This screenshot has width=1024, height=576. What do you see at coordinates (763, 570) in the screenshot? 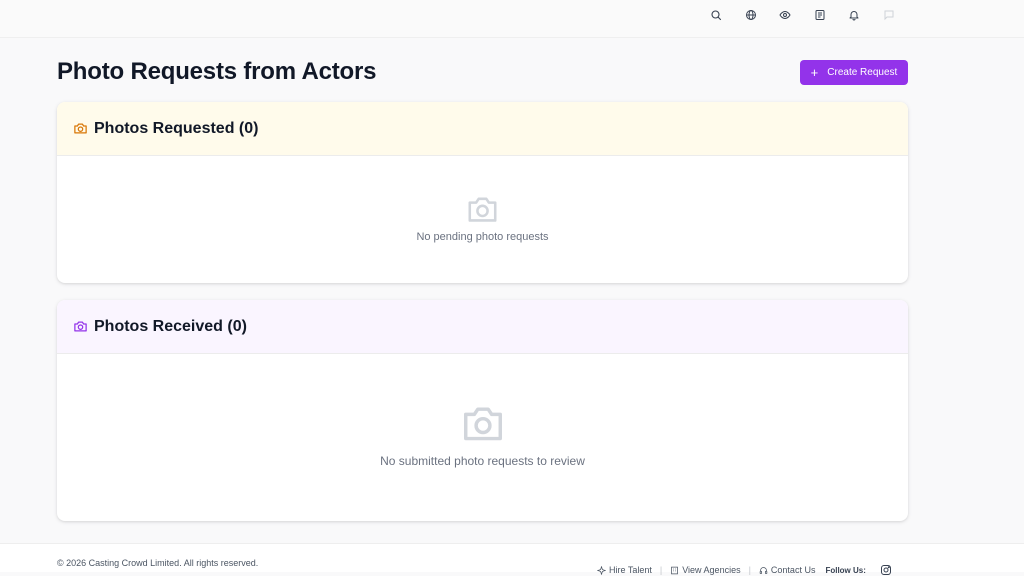
I see `headset-icon` at bounding box center [763, 570].